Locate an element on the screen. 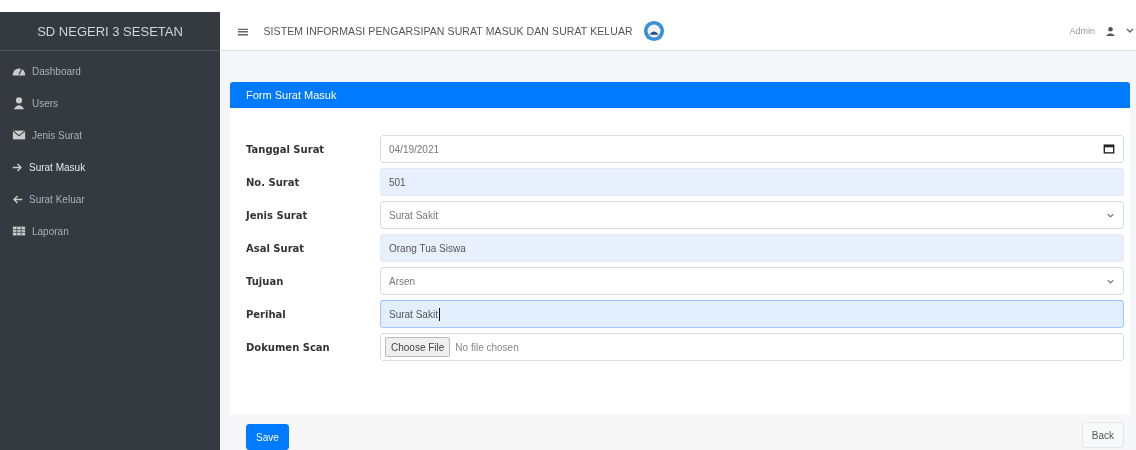 This screenshot has height=450, width=1136. choose-file-button: Choose File is located at coordinates (418, 347).